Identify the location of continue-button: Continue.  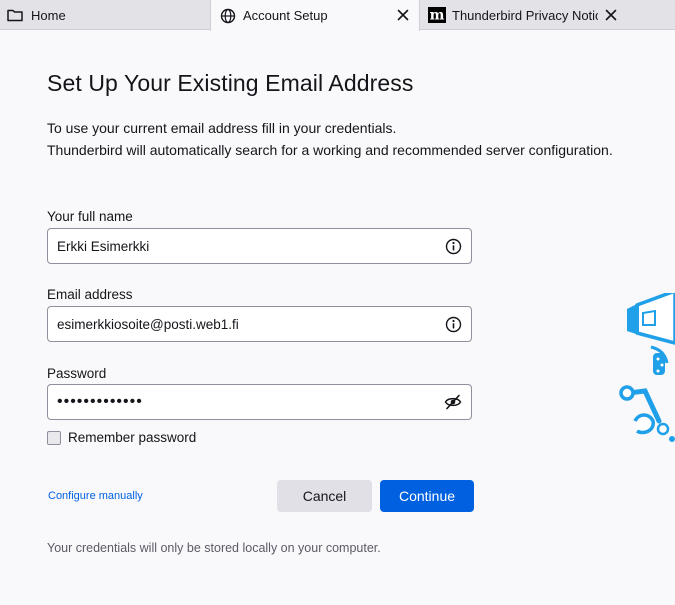
(427, 496).